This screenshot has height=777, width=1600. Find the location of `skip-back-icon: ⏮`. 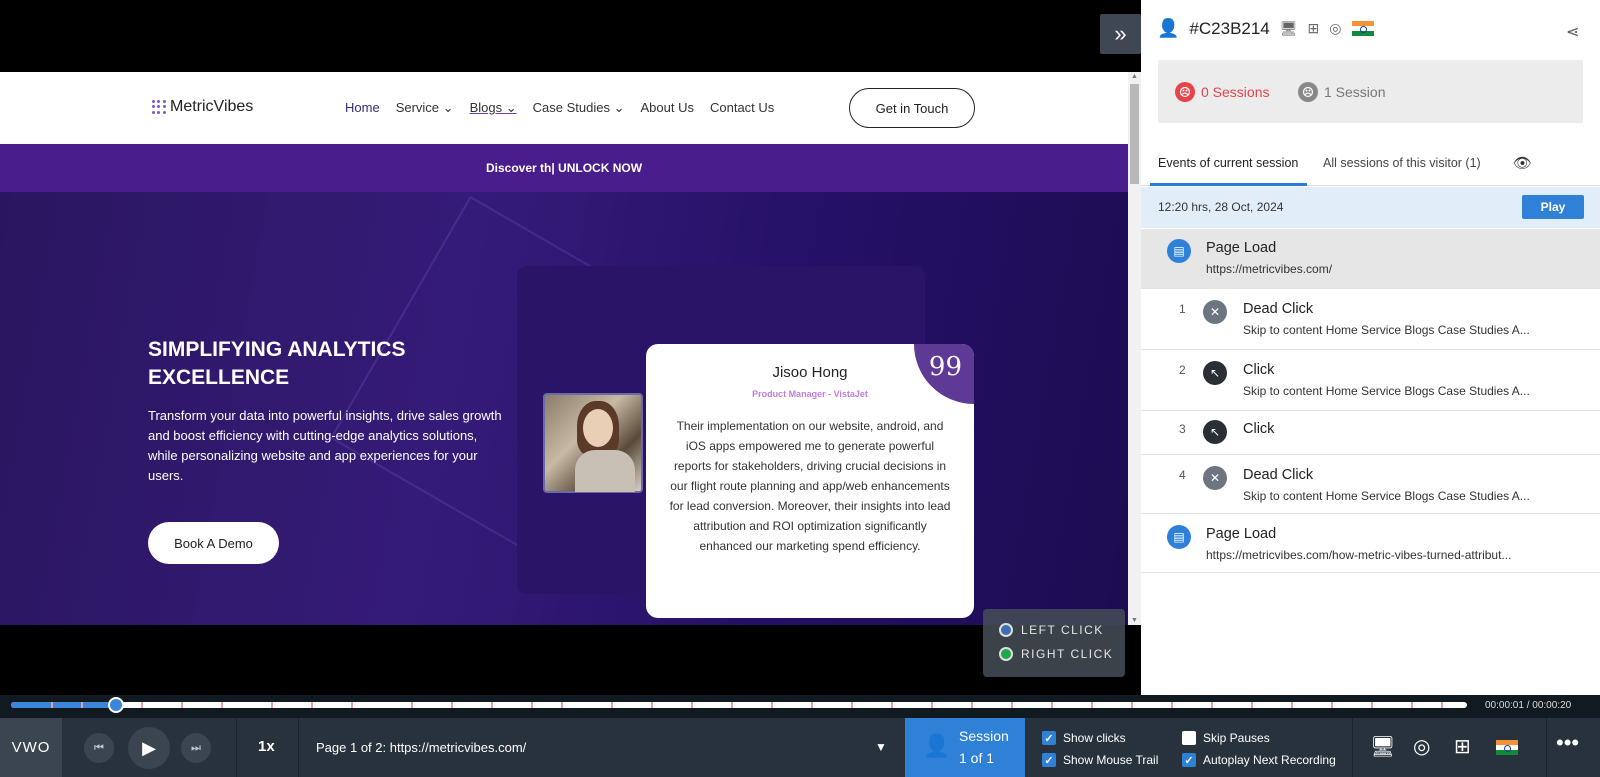

skip-back-icon: ⏮ is located at coordinates (99, 748).